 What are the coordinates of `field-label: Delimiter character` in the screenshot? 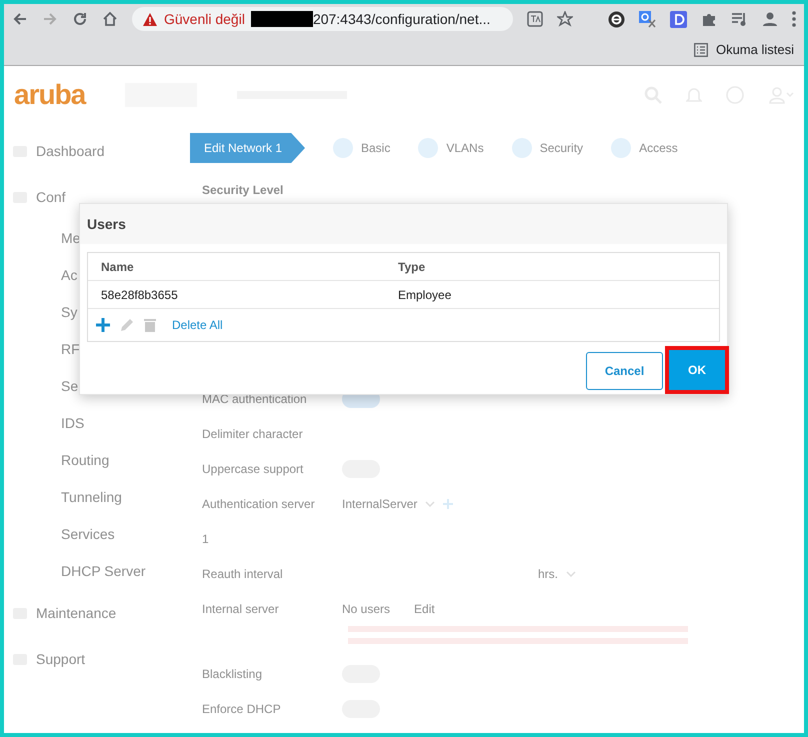 It's located at (252, 433).